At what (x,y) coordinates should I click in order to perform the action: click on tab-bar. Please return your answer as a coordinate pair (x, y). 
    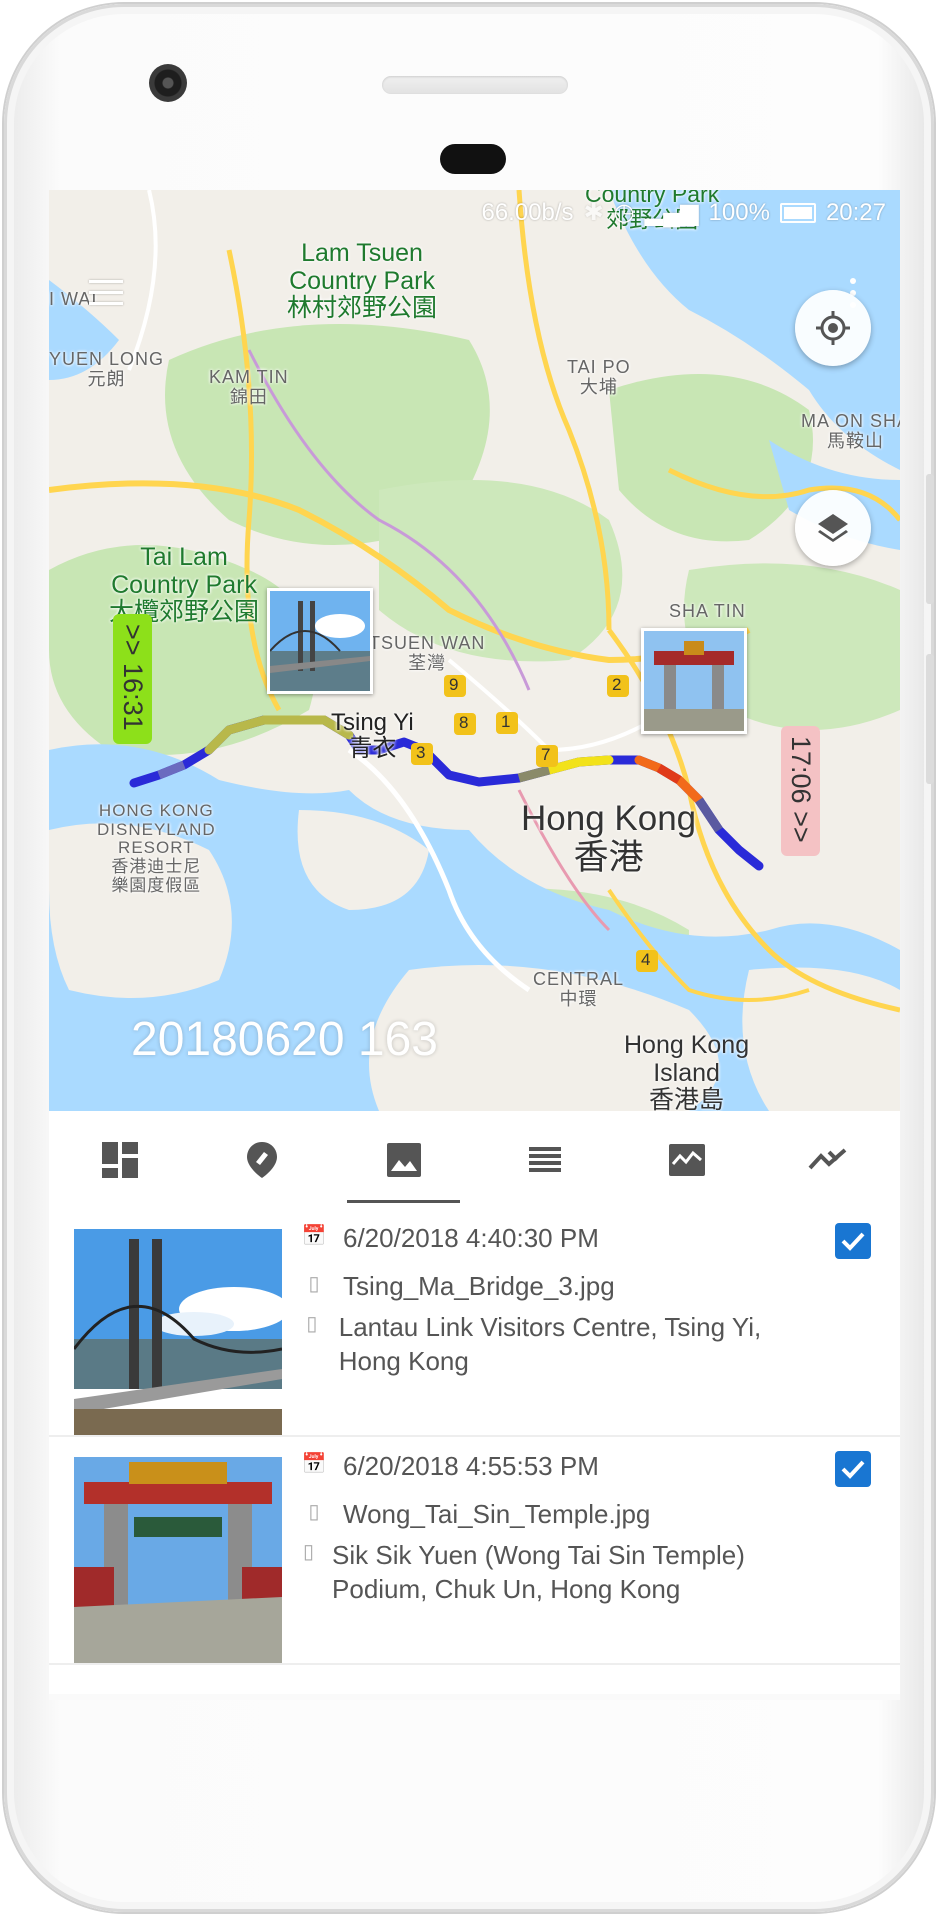
    Looking at the image, I should click on (474, 1160).